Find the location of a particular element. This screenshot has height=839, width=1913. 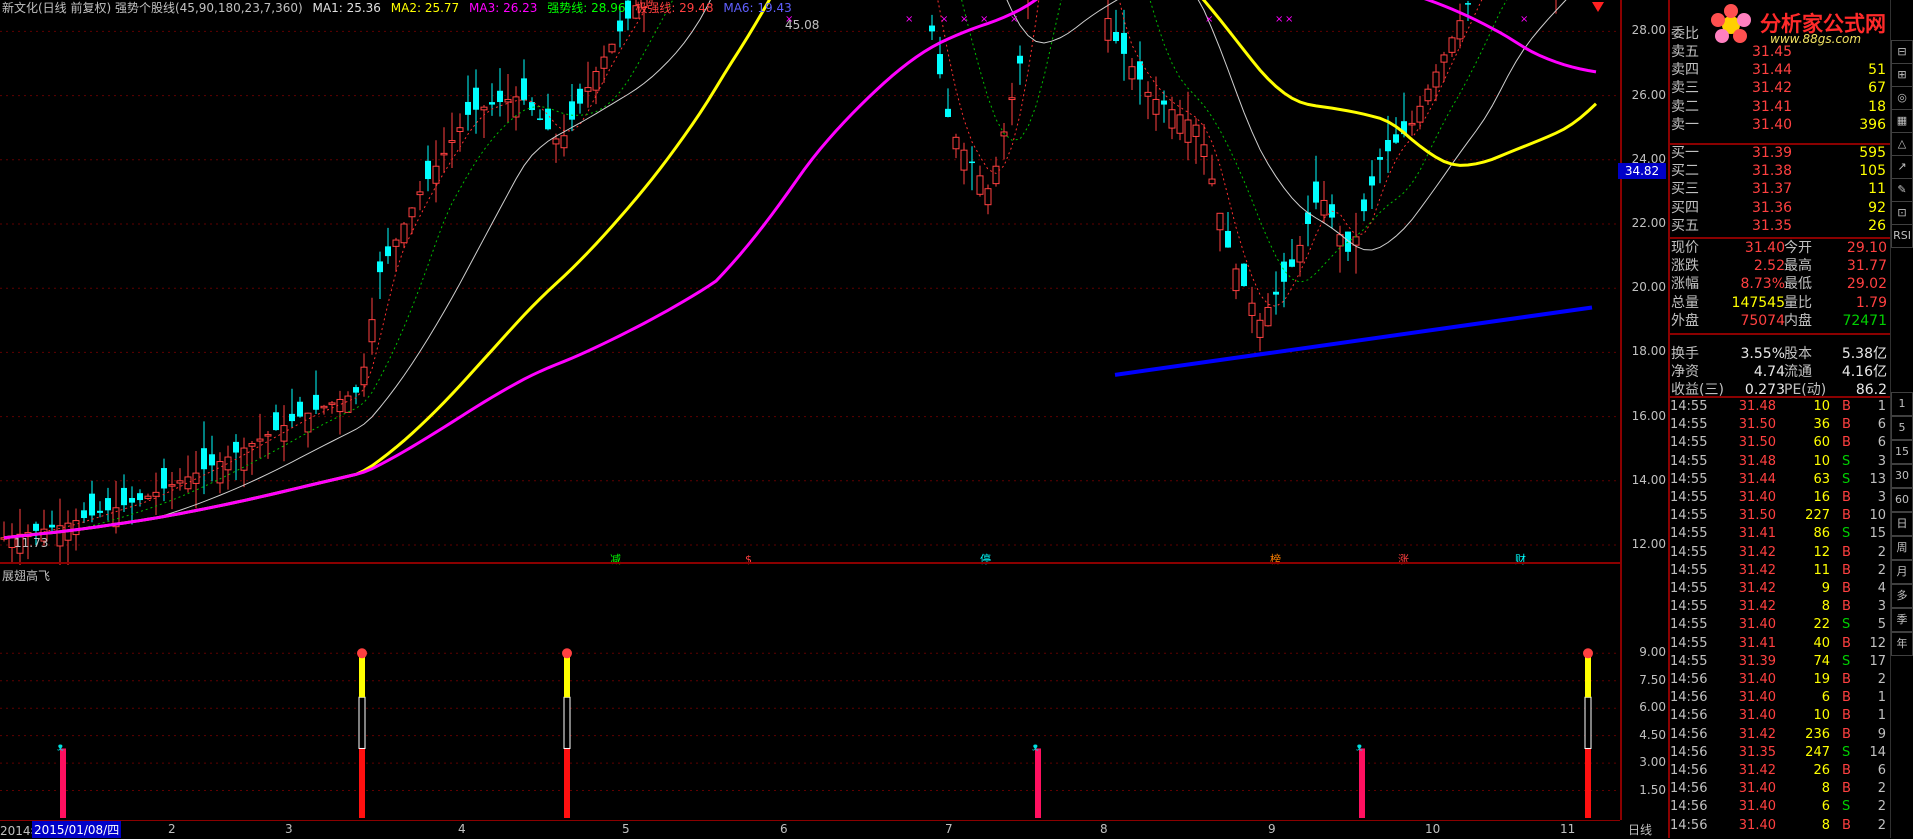

signal-bar-top is located at coordinates (567, 675).